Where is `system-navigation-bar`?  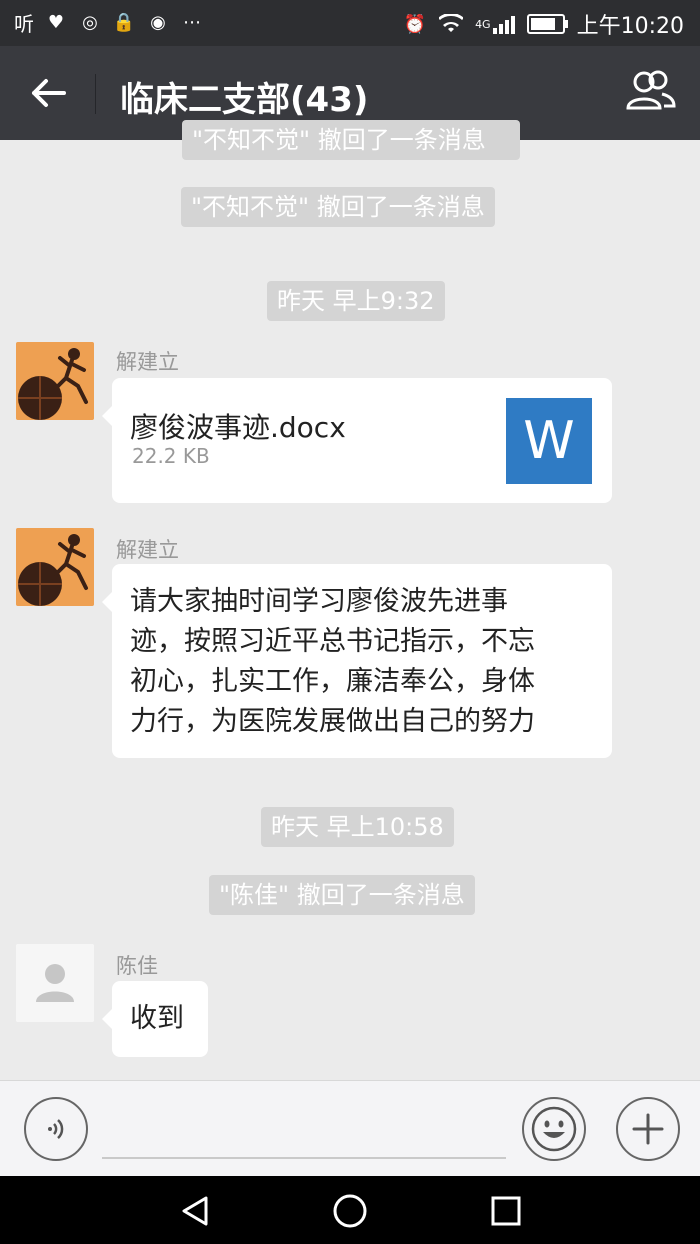
system-navigation-bar is located at coordinates (350, 1210).